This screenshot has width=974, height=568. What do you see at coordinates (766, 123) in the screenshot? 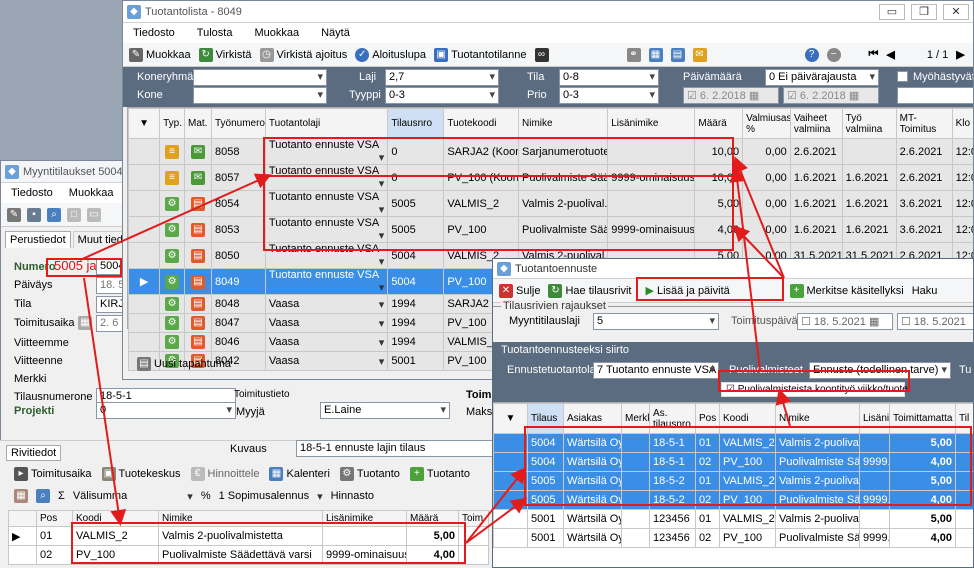
I see `col-valmiusaste-: Valmiusaste %` at bounding box center [766, 123].